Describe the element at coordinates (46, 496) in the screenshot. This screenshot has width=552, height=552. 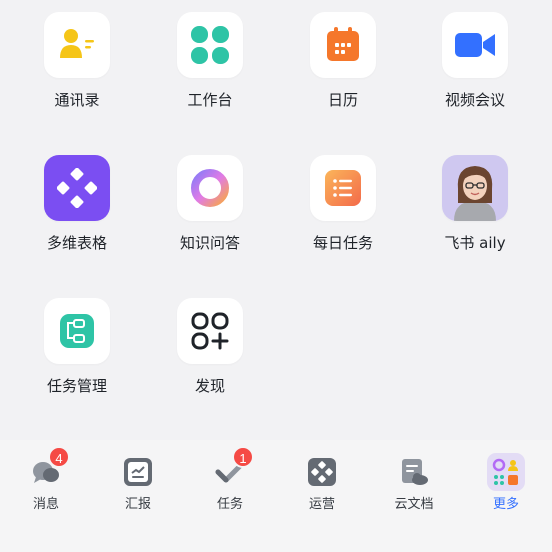
I see `tab-messages: 4 消息` at that location.